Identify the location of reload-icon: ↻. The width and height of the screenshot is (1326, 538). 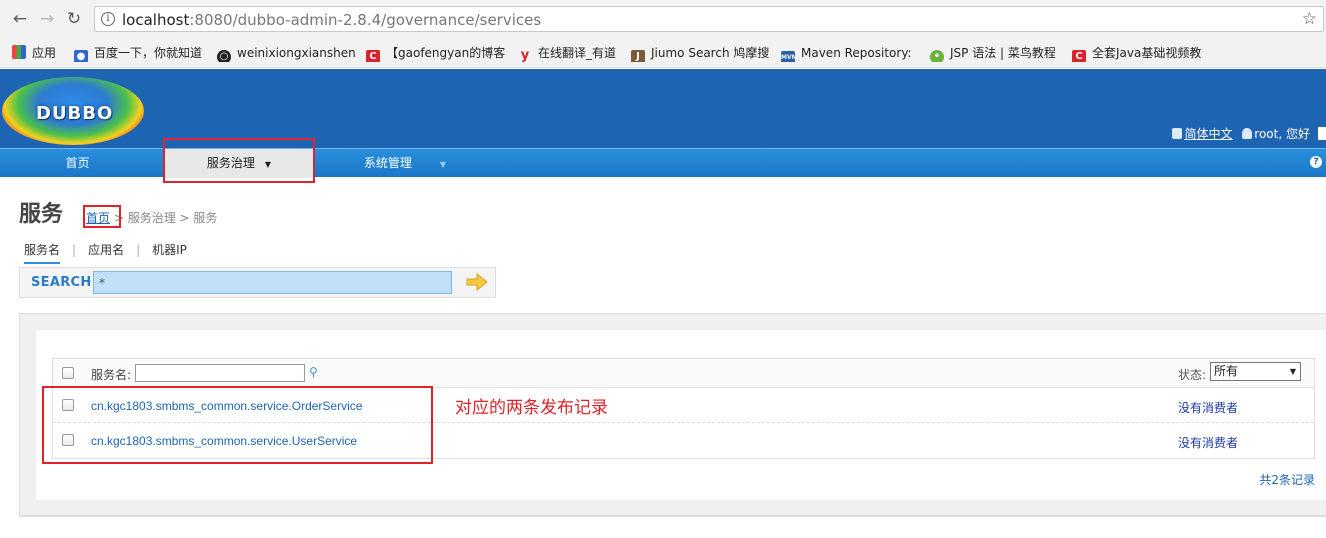
(74, 19).